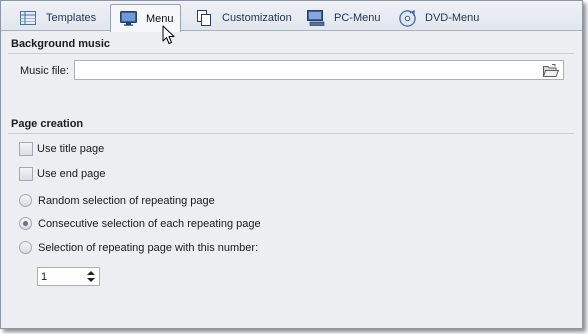 The image size is (588, 334). I want to click on tab-customization-label: Customization, so click(257, 18).